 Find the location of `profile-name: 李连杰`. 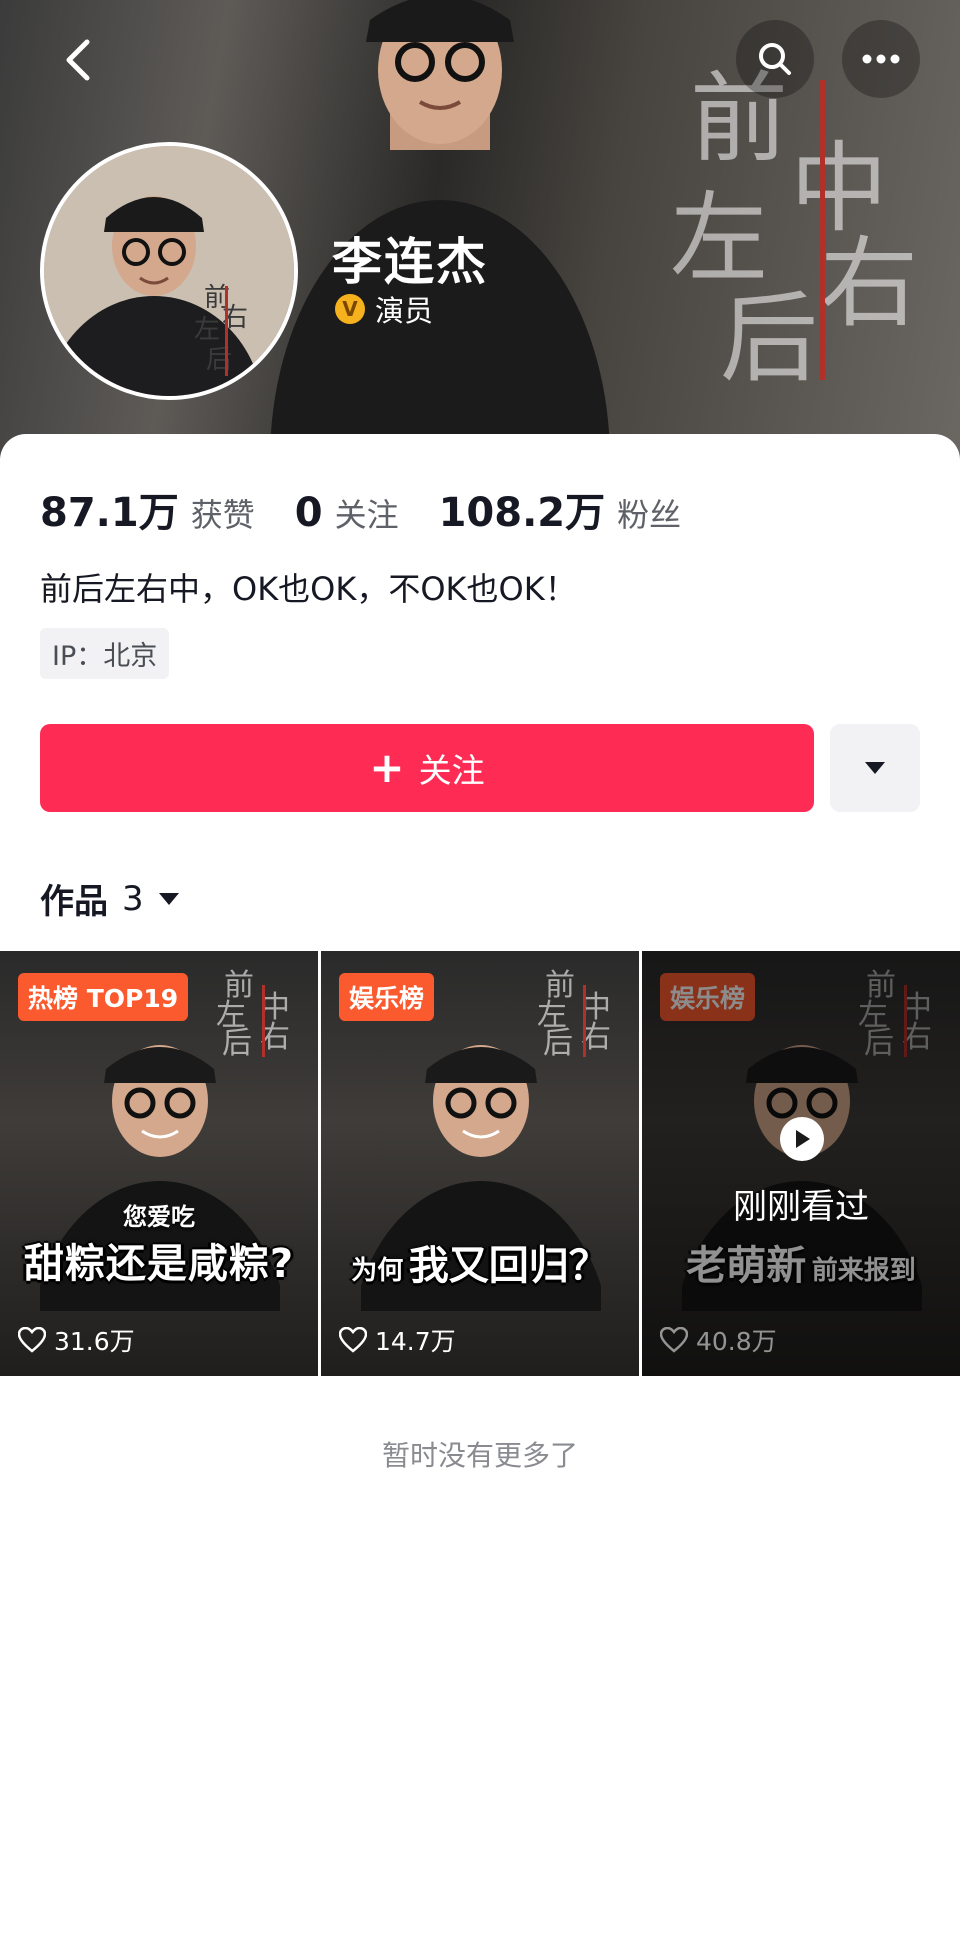

profile-name: 李连杰 is located at coordinates (410, 262).